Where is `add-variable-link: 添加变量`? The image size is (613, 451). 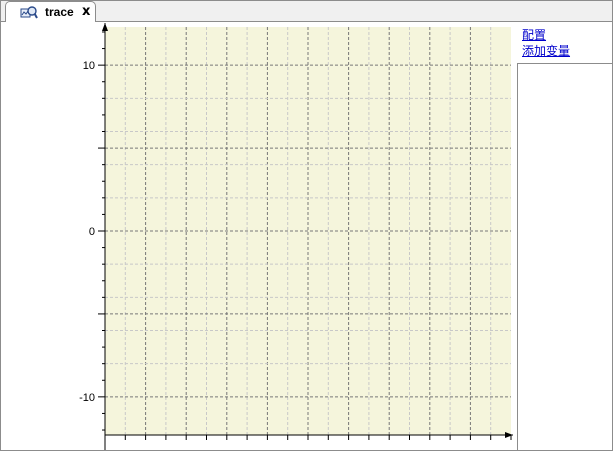
add-variable-link: 添加变量 is located at coordinates (546, 50).